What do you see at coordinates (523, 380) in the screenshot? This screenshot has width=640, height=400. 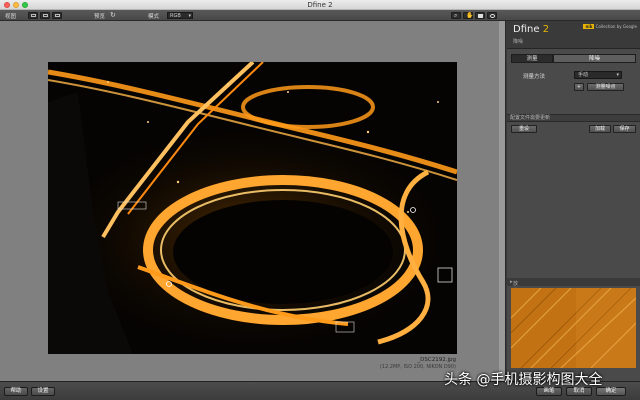 I see `watermark: 头条 @手机摄影构图大全` at bounding box center [523, 380].